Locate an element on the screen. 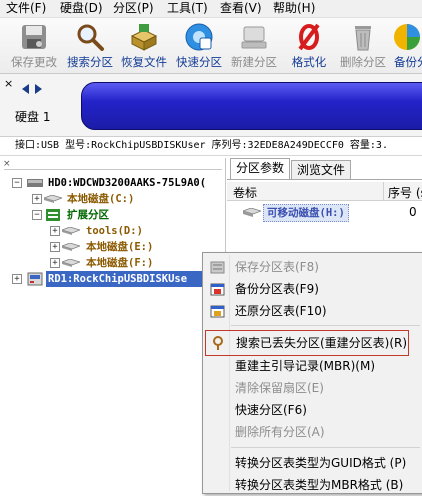 The height and width of the screenshot is (496, 422). delete-partition-button: 删除分区 is located at coordinates (363, 45).